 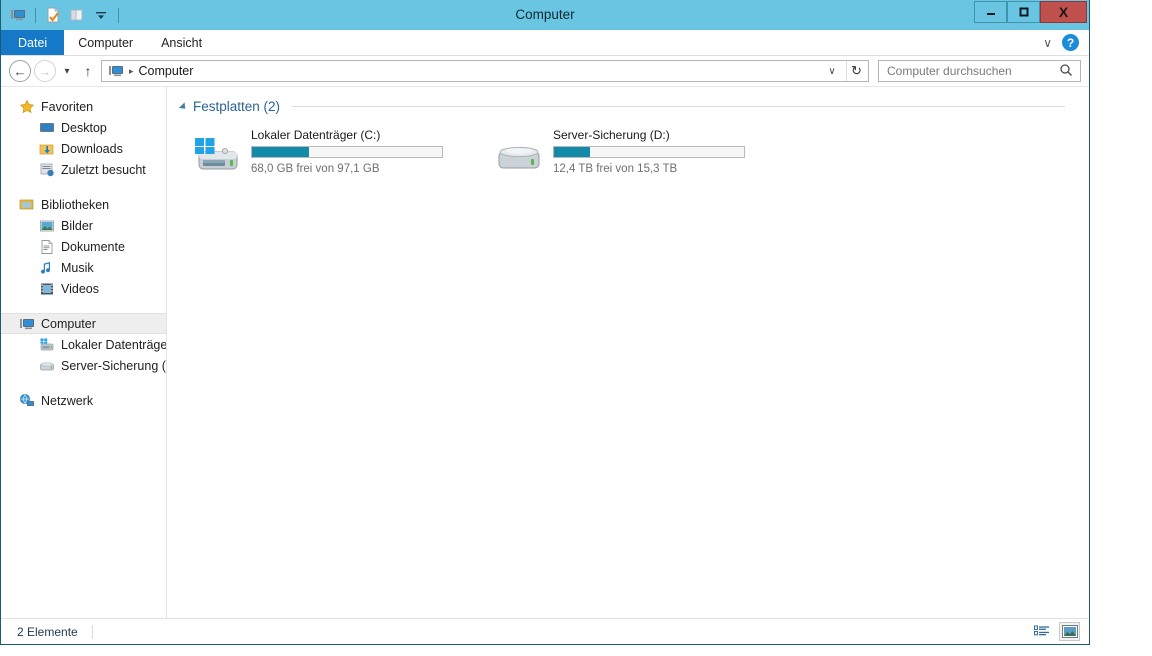 I want to click on group-title: Festplatten (2), so click(x=237, y=106).